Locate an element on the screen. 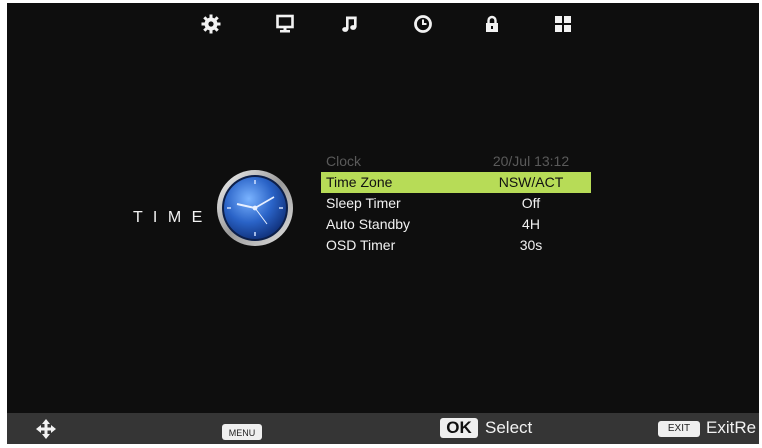 The height and width of the screenshot is (448, 762). menu-item-label: OSD Timer is located at coordinates (361, 245).